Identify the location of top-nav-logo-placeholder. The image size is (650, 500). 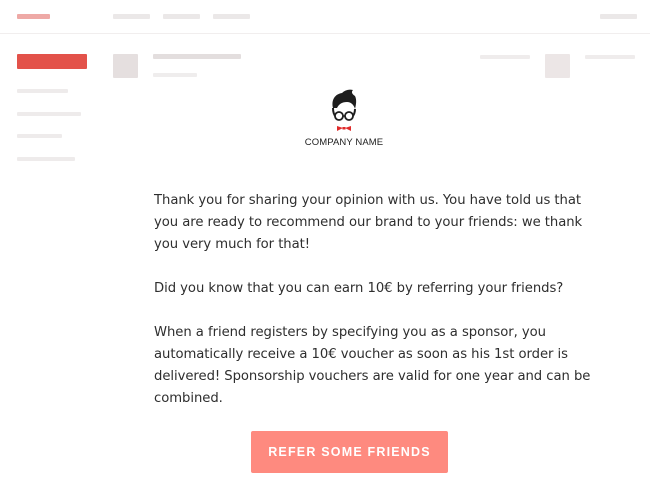
(33, 16).